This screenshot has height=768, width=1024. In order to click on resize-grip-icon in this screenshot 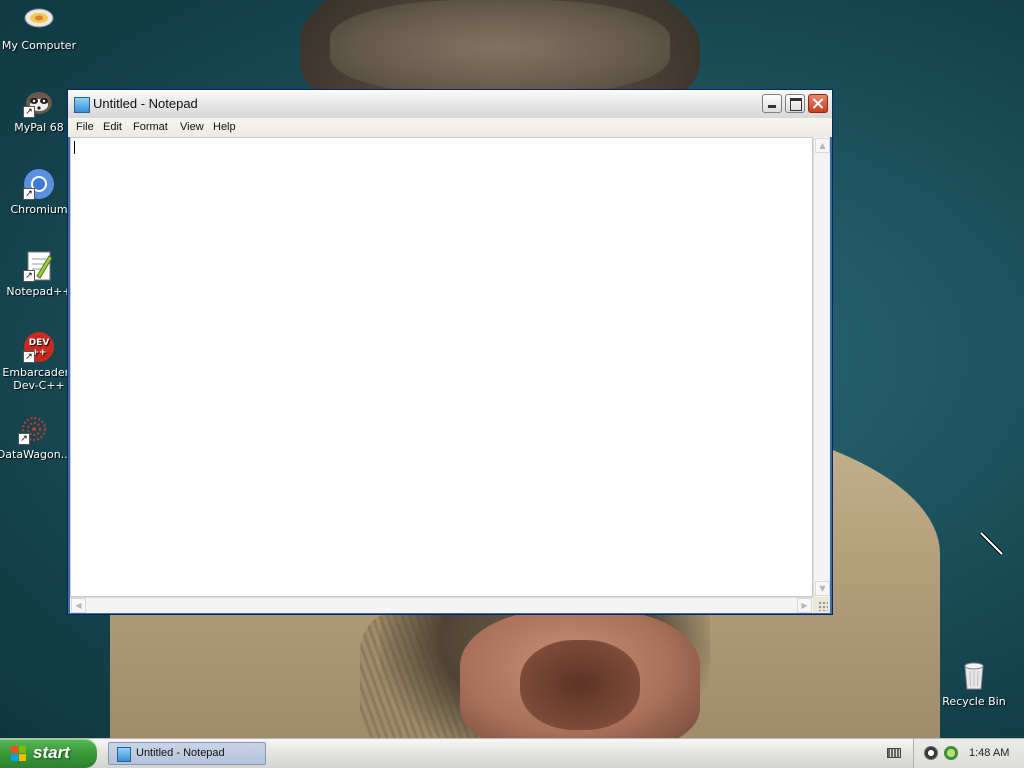, I will do `click(821, 605)`.